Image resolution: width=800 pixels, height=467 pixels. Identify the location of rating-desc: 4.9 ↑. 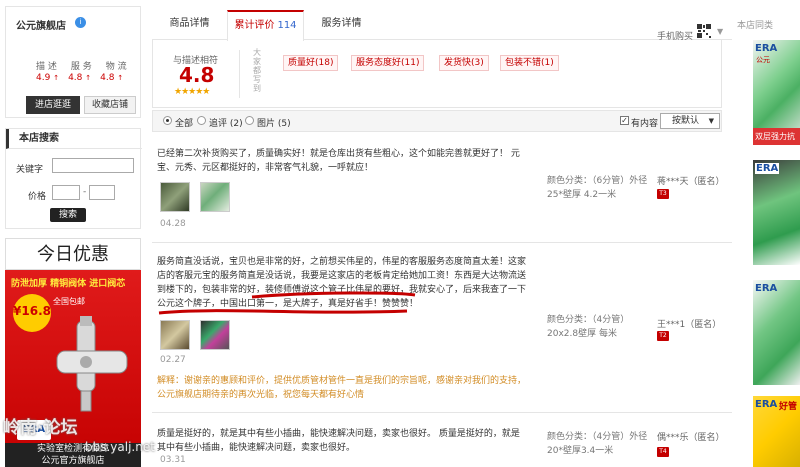
(48, 78).